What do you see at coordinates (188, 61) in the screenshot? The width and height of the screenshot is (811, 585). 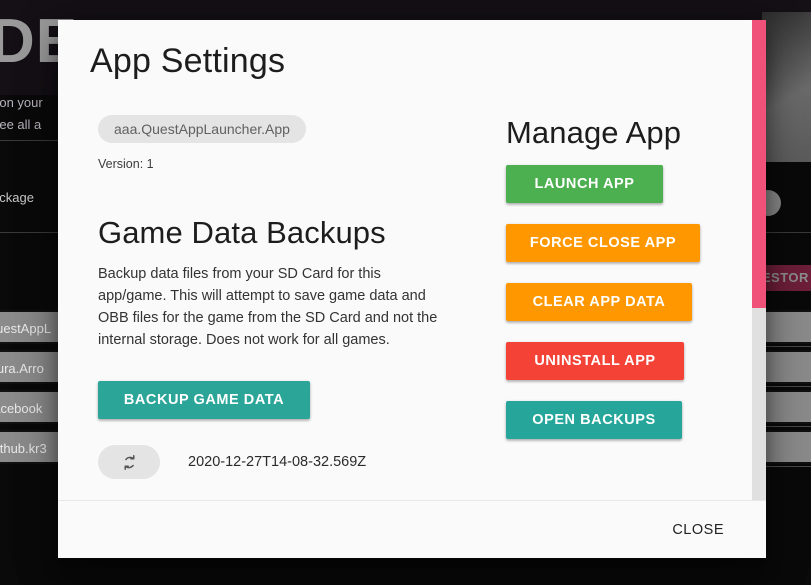 I see `page-title: App Settings` at bounding box center [188, 61].